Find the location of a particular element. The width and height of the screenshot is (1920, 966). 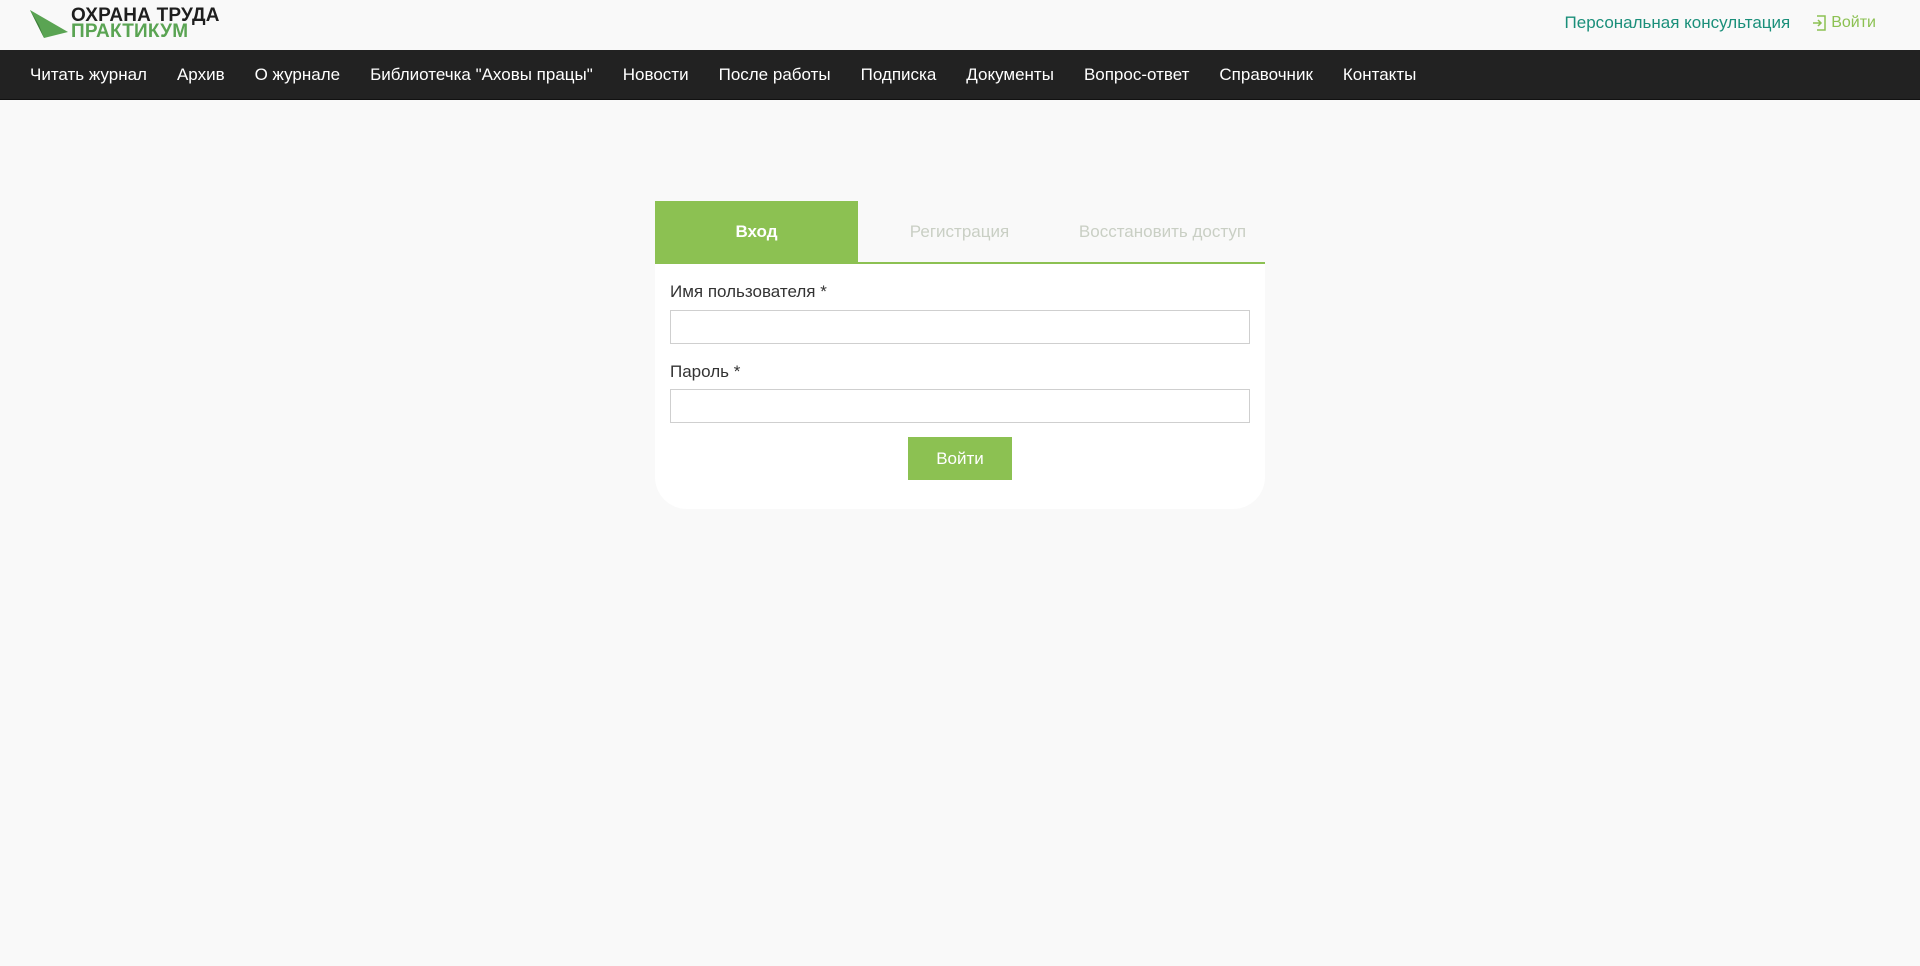

consultation-link: Персональная консультация is located at coordinates (1678, 23).